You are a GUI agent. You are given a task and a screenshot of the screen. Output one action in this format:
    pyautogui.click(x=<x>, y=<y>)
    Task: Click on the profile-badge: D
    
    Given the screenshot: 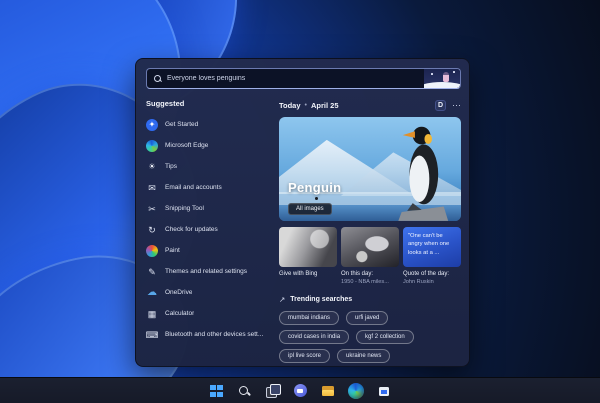 What is the action you would take?
    pyautogui.click(x=440, y=105)
    